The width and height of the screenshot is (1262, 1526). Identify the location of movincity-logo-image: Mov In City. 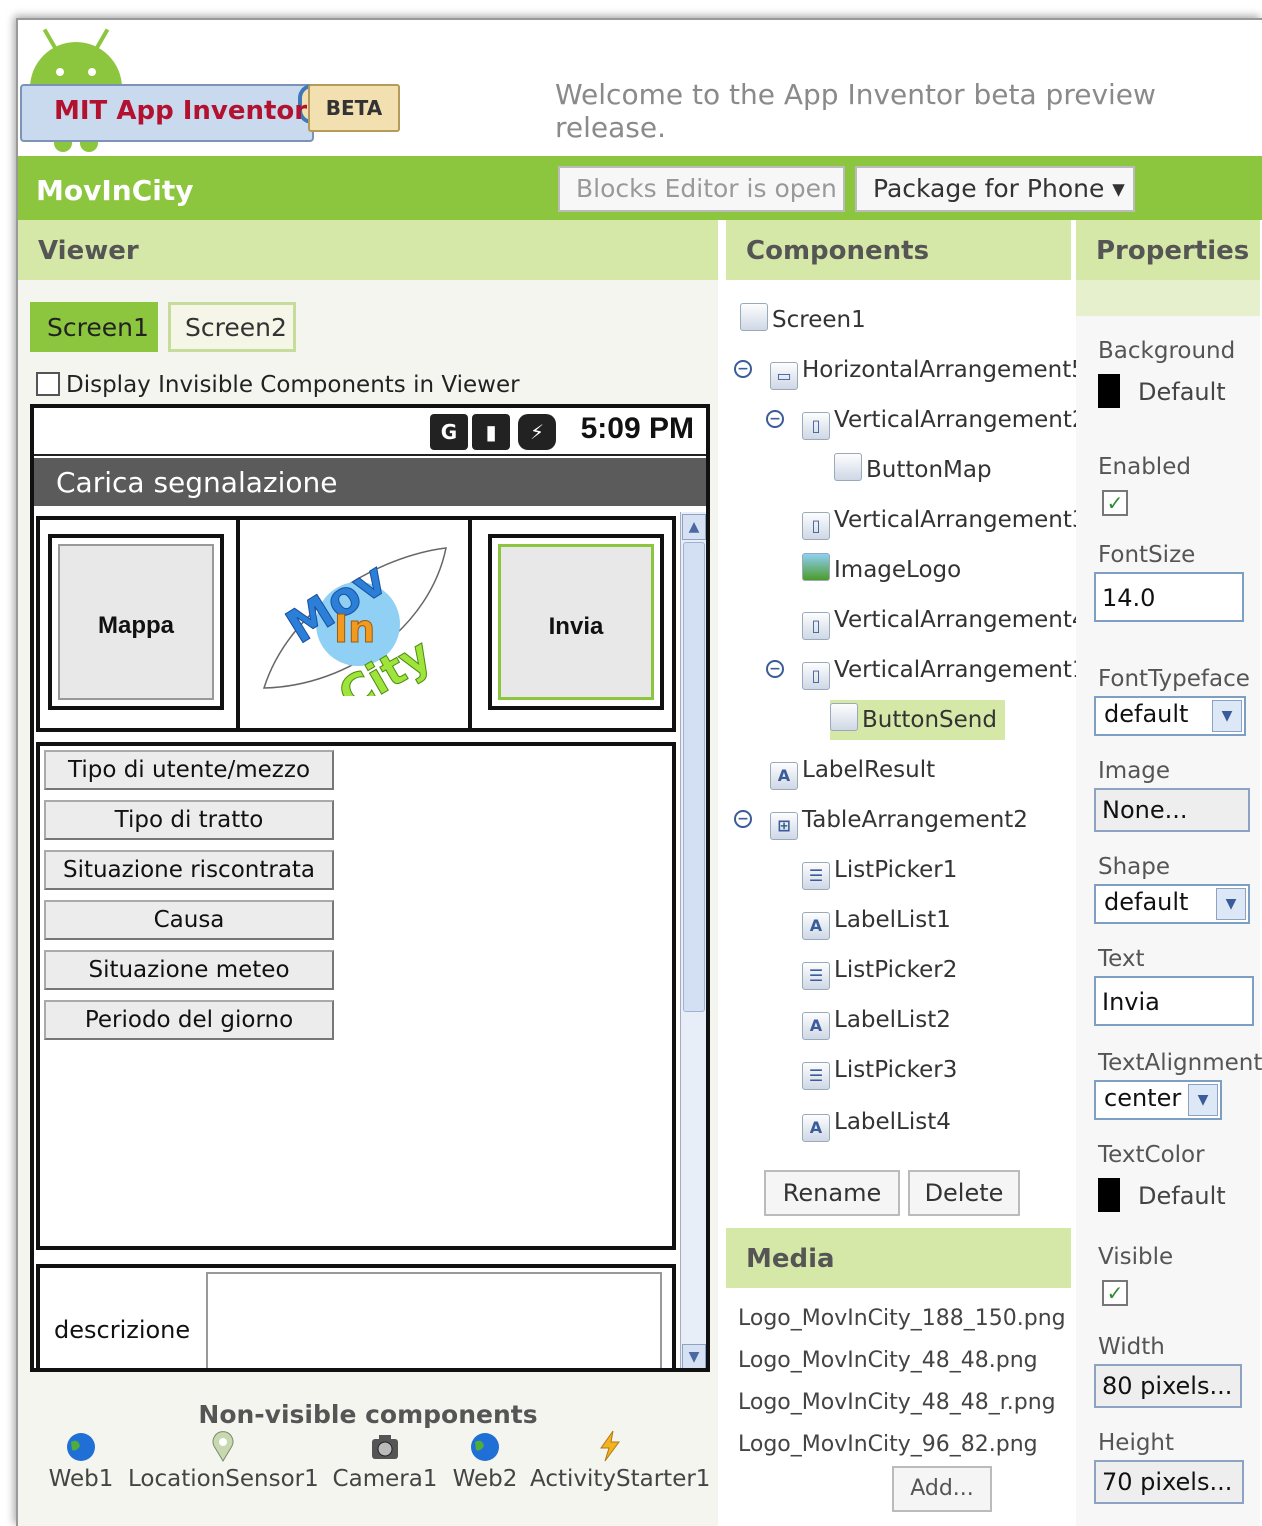
(355, 621).